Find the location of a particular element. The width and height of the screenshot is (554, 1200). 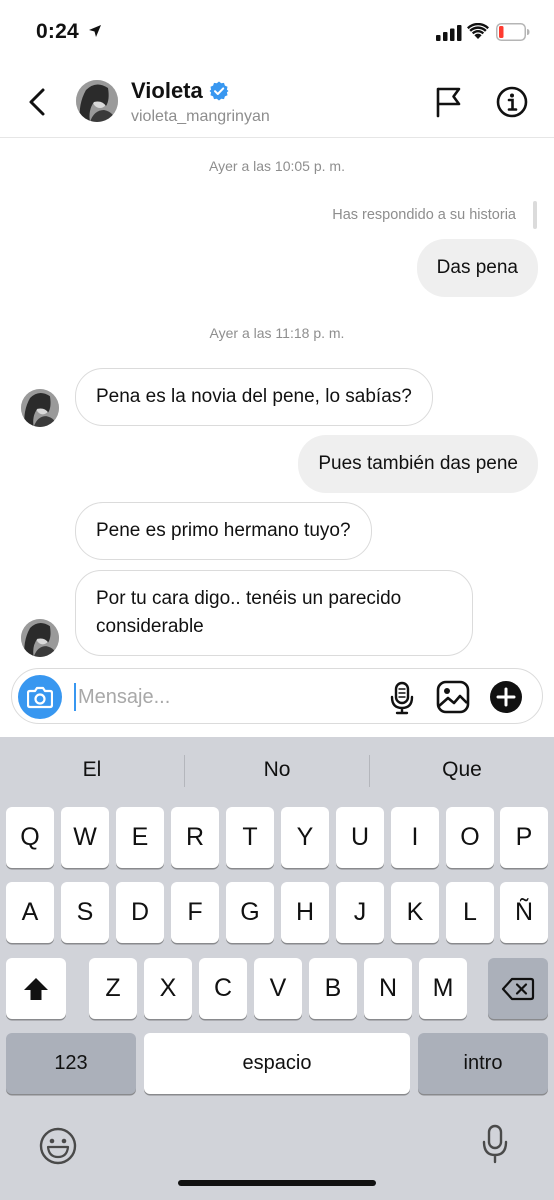

suggestion-item: No is located at coordinates (277, 770).